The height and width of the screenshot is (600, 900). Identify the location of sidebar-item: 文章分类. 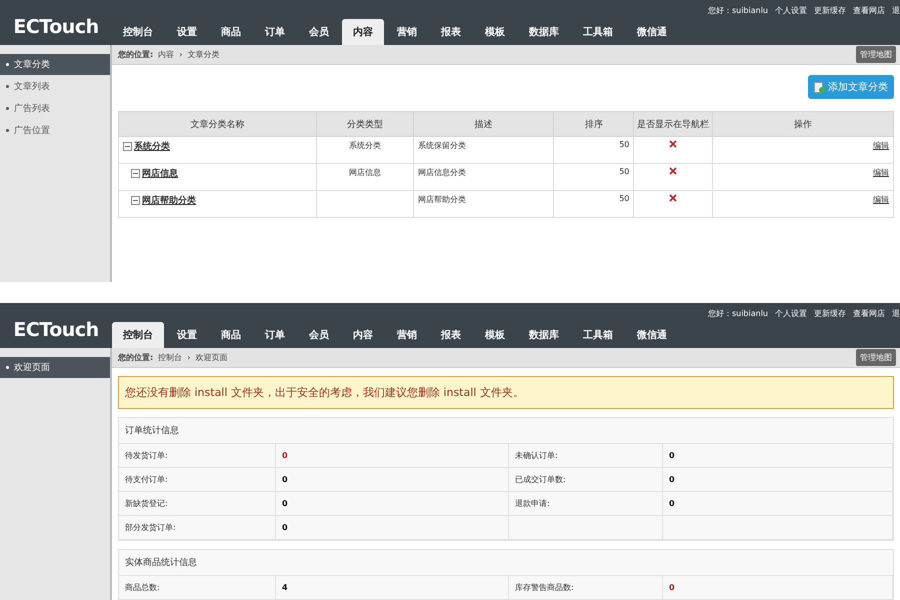
(55, 64).